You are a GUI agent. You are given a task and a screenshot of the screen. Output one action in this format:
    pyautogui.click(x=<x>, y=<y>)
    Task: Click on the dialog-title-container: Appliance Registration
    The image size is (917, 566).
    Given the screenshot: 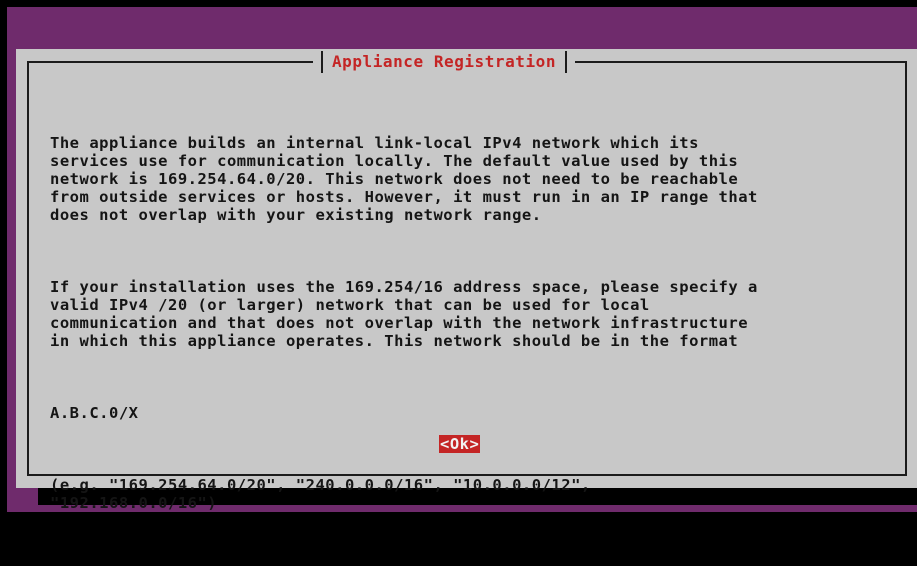 What is the action you would take?
    pyautogui.click(x=444, y=62)
    